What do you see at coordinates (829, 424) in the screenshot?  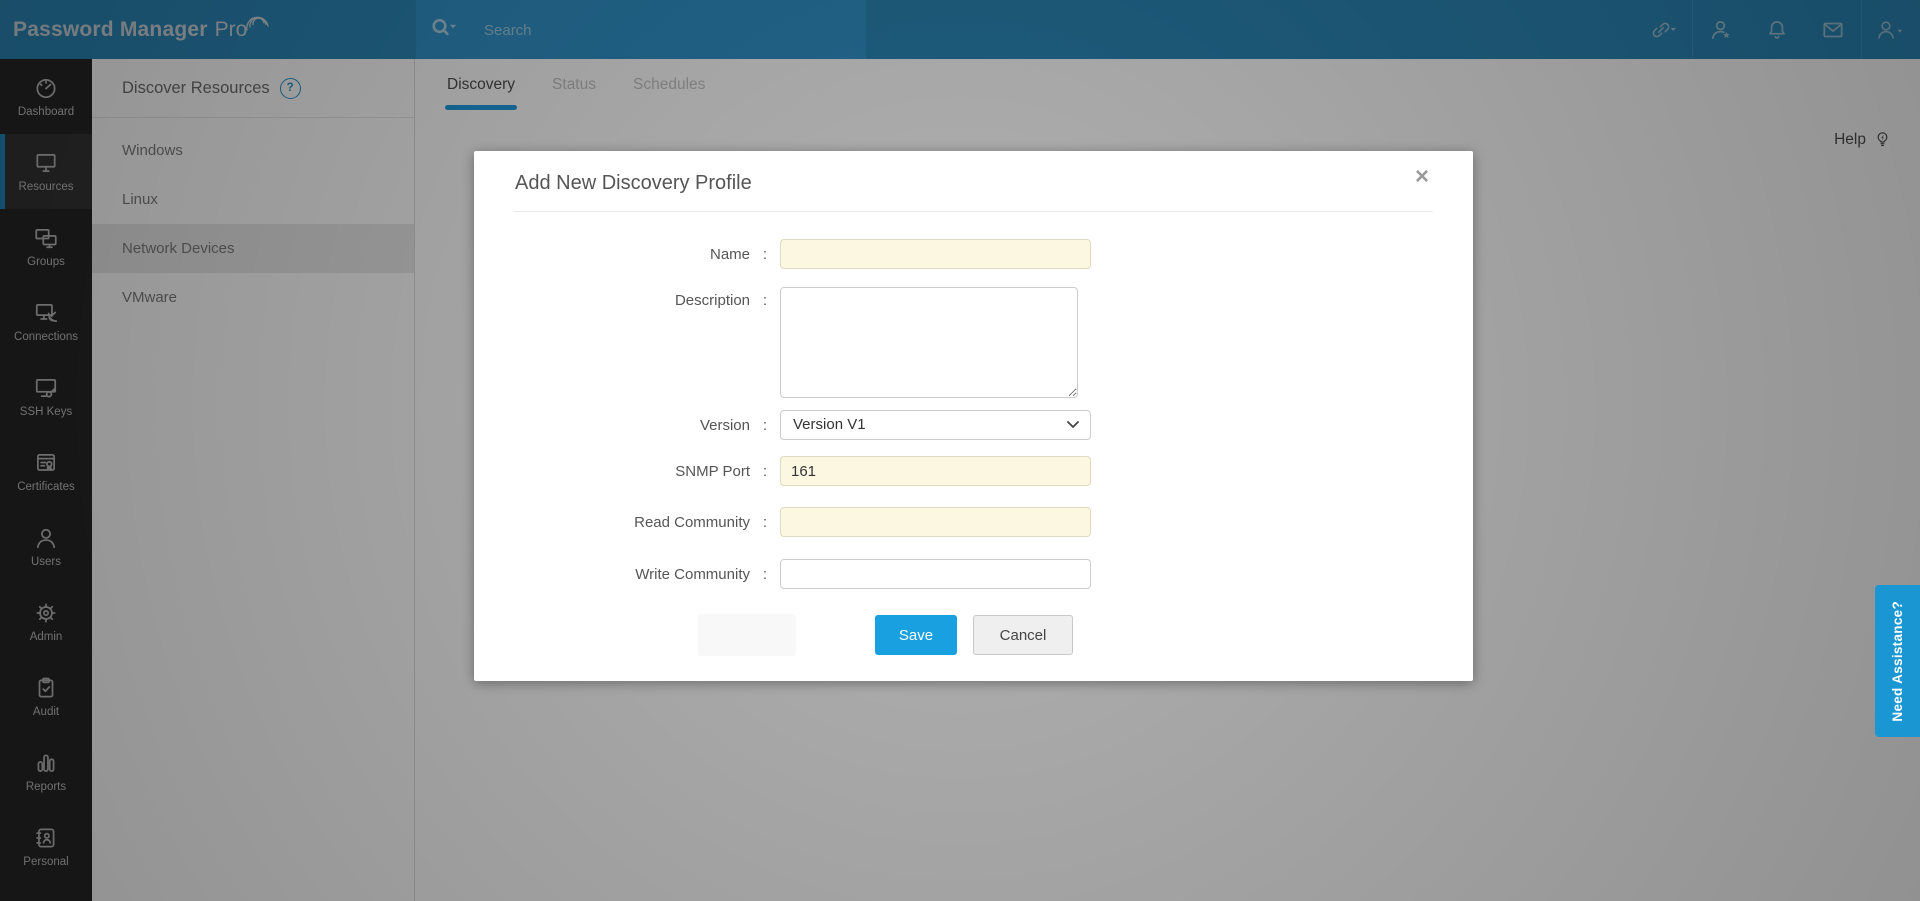 I see `version-selected-value: Version V1` at bounding box center [829, 424].